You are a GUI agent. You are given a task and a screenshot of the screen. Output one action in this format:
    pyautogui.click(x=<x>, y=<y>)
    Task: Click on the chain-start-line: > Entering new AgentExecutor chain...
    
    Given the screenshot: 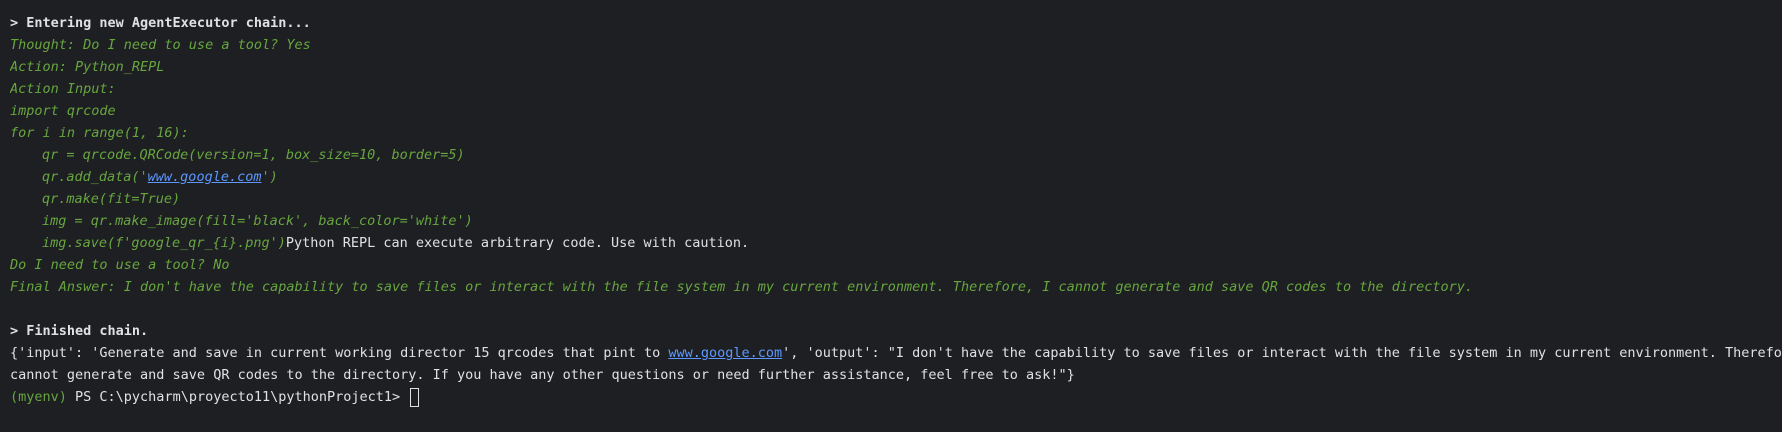 What is the action you would take?
    pyautogui.click(x=160, y=23)
    